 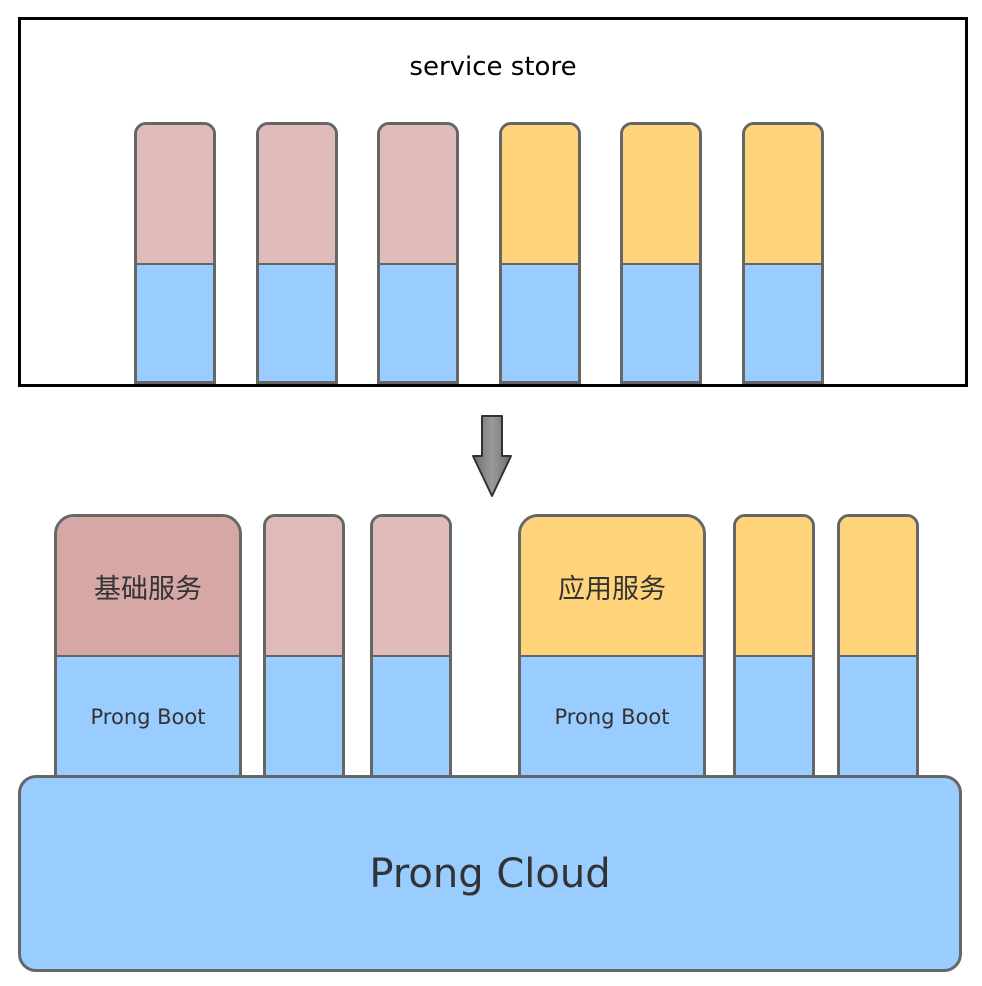 I want to click on prong-cloud-label: Prong Cloud, so click(x=490, y=873).